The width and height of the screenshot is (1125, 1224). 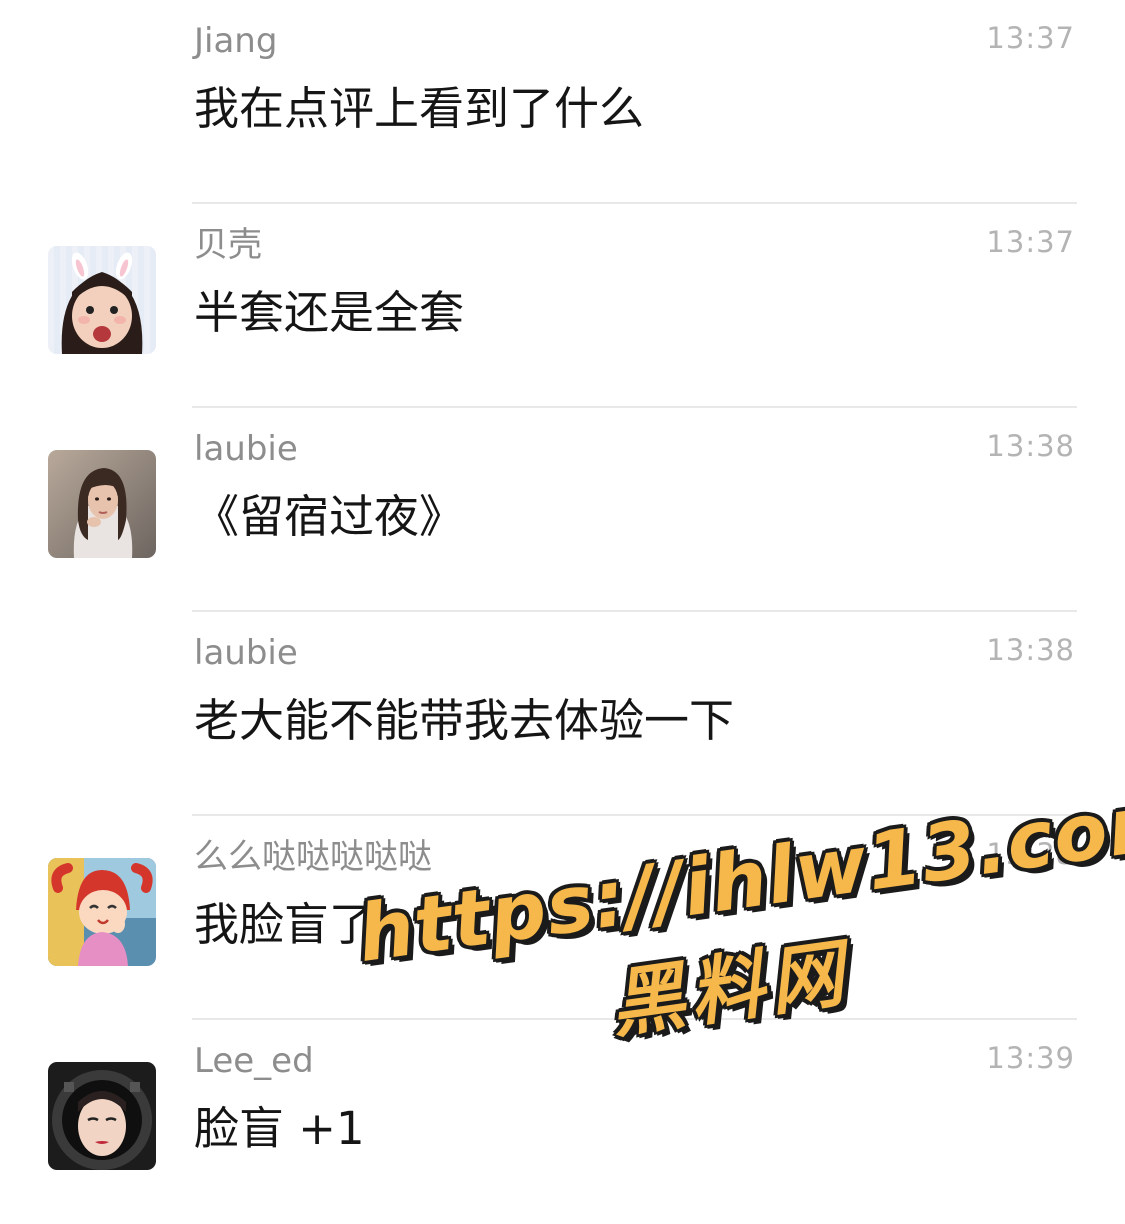 I want to click on sender-name: Lee_ed, so click(x=254, y=1061).